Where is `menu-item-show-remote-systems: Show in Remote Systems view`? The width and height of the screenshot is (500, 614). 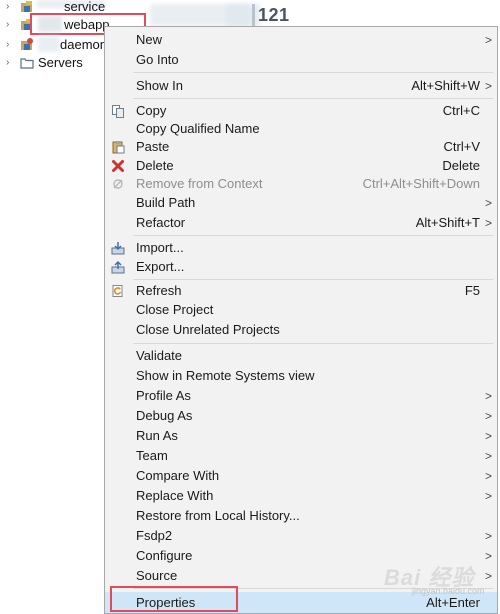
menu-item-show-remote-systems: Show in Remote Systems view is located at coordinates (301, 376).